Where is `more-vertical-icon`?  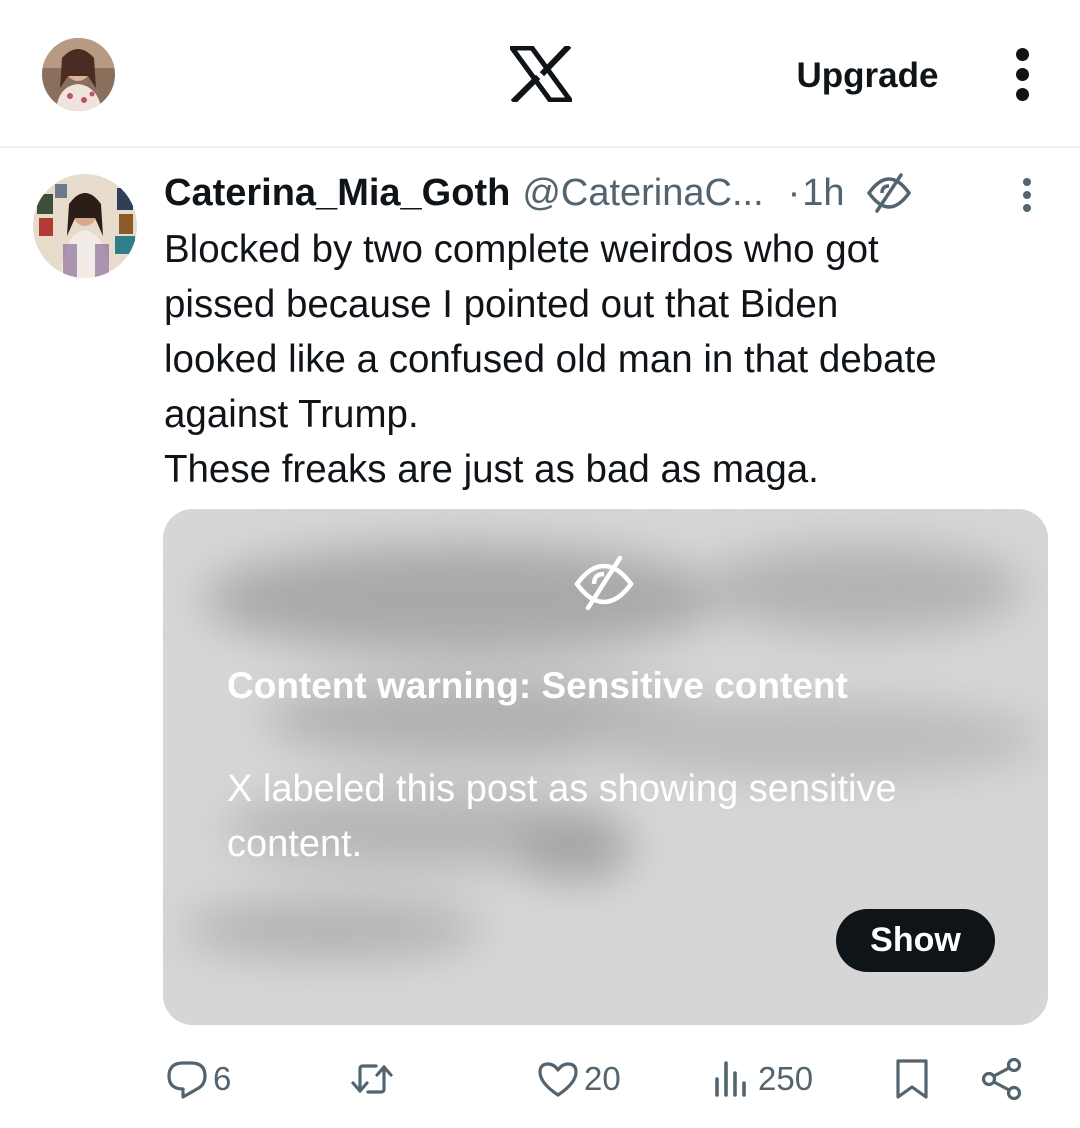
more-vertical-icon is located at coordinates (1022, 75).